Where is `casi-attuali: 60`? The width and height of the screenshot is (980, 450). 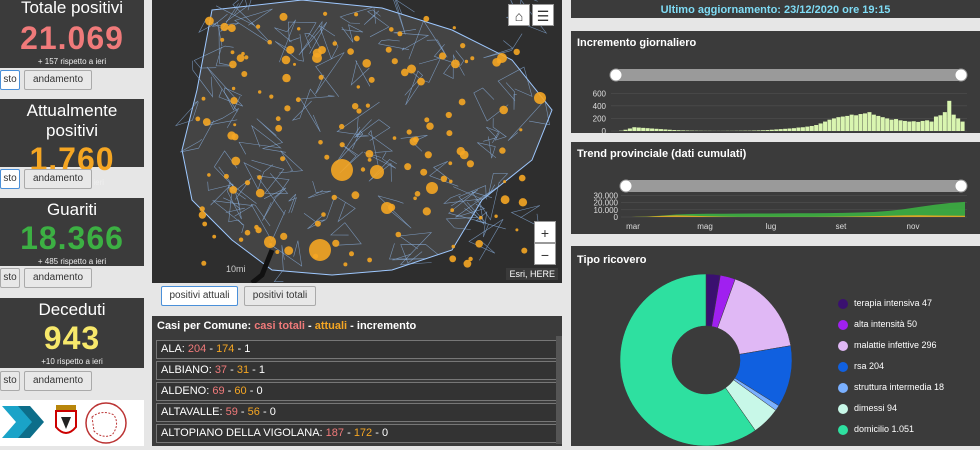
casi-attuali: 60 is located at coordinates (240, 391).